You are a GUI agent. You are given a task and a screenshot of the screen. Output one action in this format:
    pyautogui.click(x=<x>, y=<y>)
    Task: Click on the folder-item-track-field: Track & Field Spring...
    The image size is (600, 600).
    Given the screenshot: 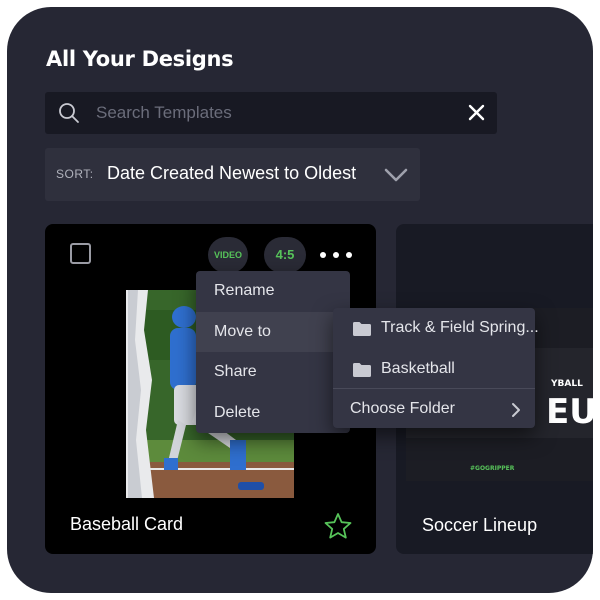 What is the action you would take?
    pyautogui.click(x=436, y=328)
    